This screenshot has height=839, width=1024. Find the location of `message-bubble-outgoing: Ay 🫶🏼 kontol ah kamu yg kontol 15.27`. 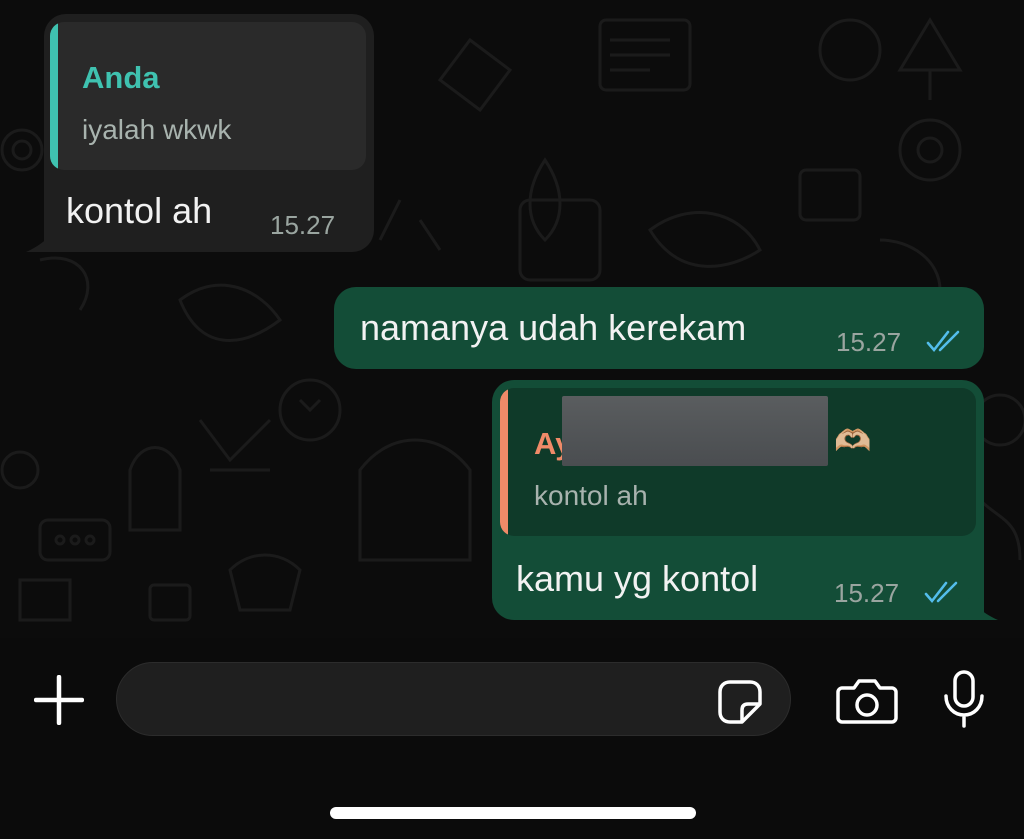

message-bubble-outgoing: Ay 🫶🏼 kontol ah kamu yg kontol 15.27 is located at coordinates (738, 500).